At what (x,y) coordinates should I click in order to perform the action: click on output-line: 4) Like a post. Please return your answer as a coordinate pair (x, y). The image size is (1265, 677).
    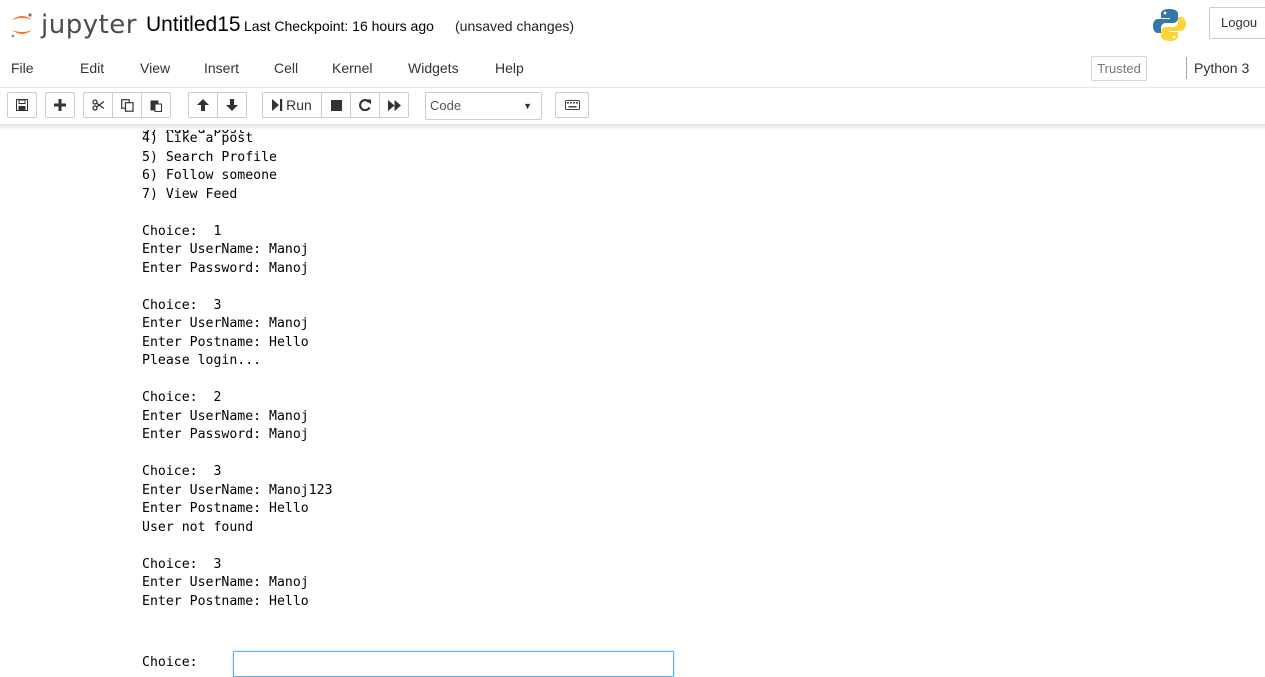
    Looking at the image, I should click on (198, 138).